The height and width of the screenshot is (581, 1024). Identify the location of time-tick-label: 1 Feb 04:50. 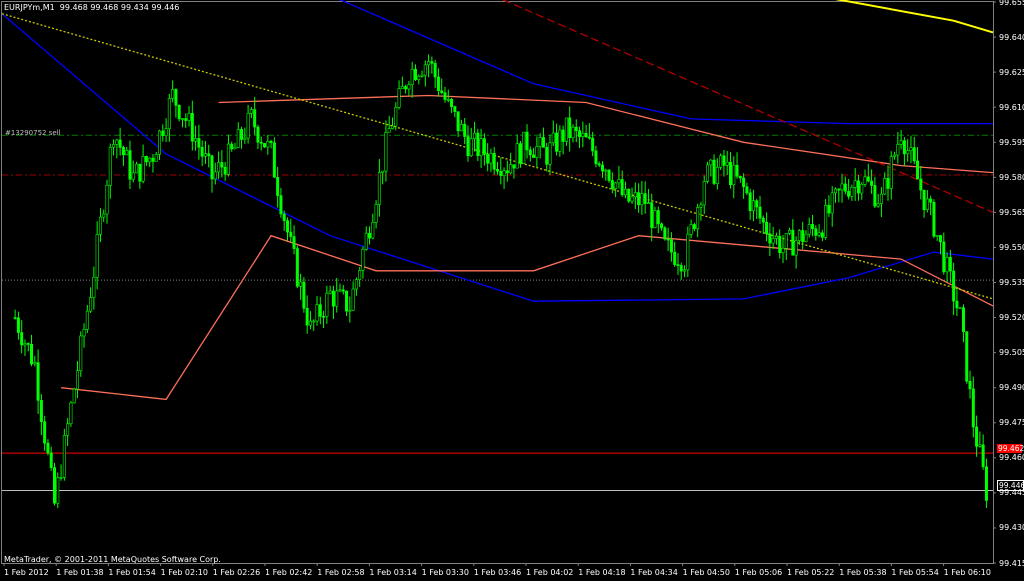
(706, 572).